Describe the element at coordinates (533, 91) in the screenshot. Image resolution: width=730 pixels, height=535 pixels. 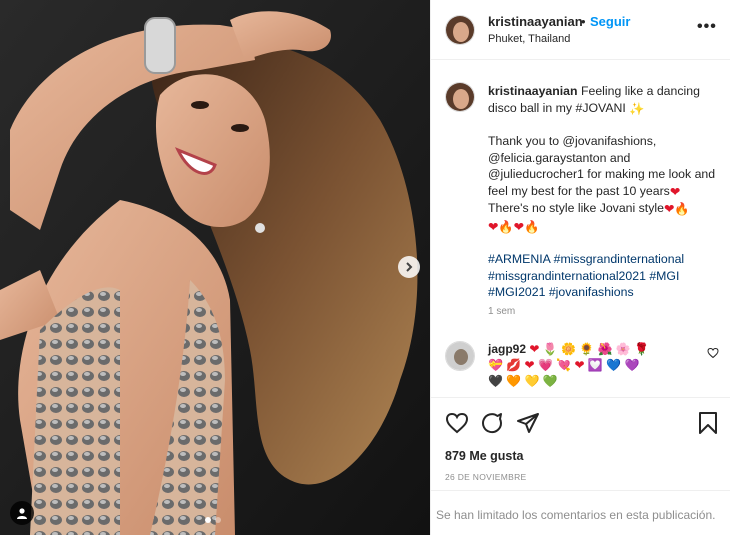
I see `caption-username: kristinaayanian` at that location.